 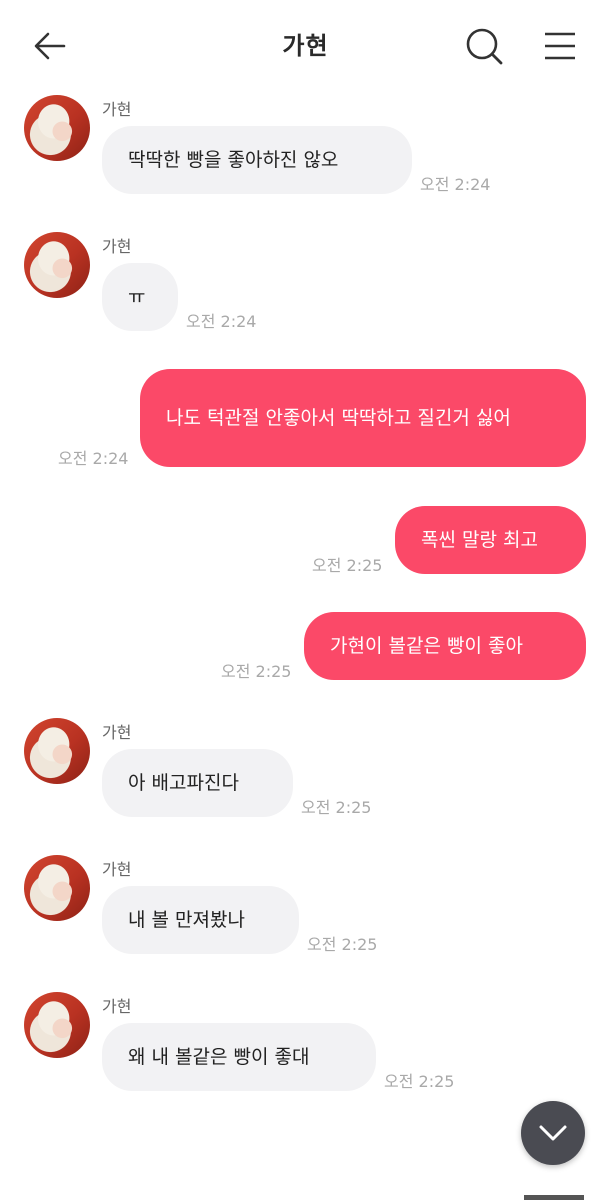 What do you see at coordinates (554, 1197) in the screenshot?
I see `bottom-edge-bar` at bounding box center [554, 1197].